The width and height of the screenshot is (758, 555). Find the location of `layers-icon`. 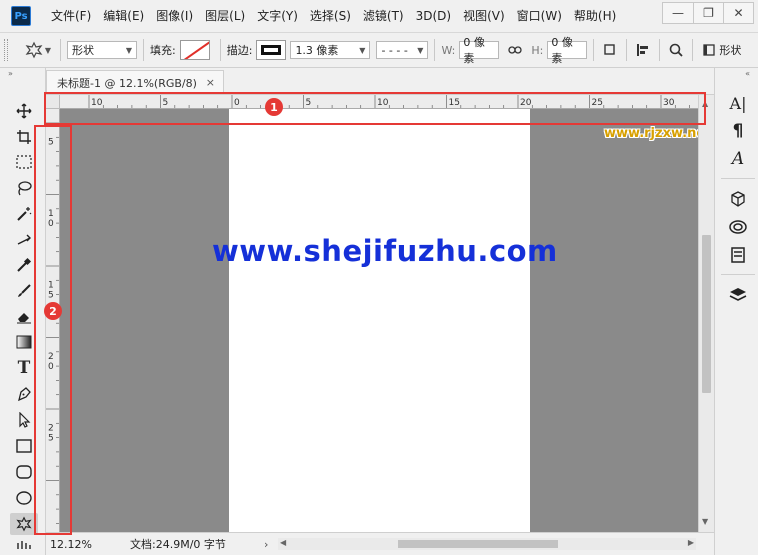

layers-icon is located at coordinates (738, 295).